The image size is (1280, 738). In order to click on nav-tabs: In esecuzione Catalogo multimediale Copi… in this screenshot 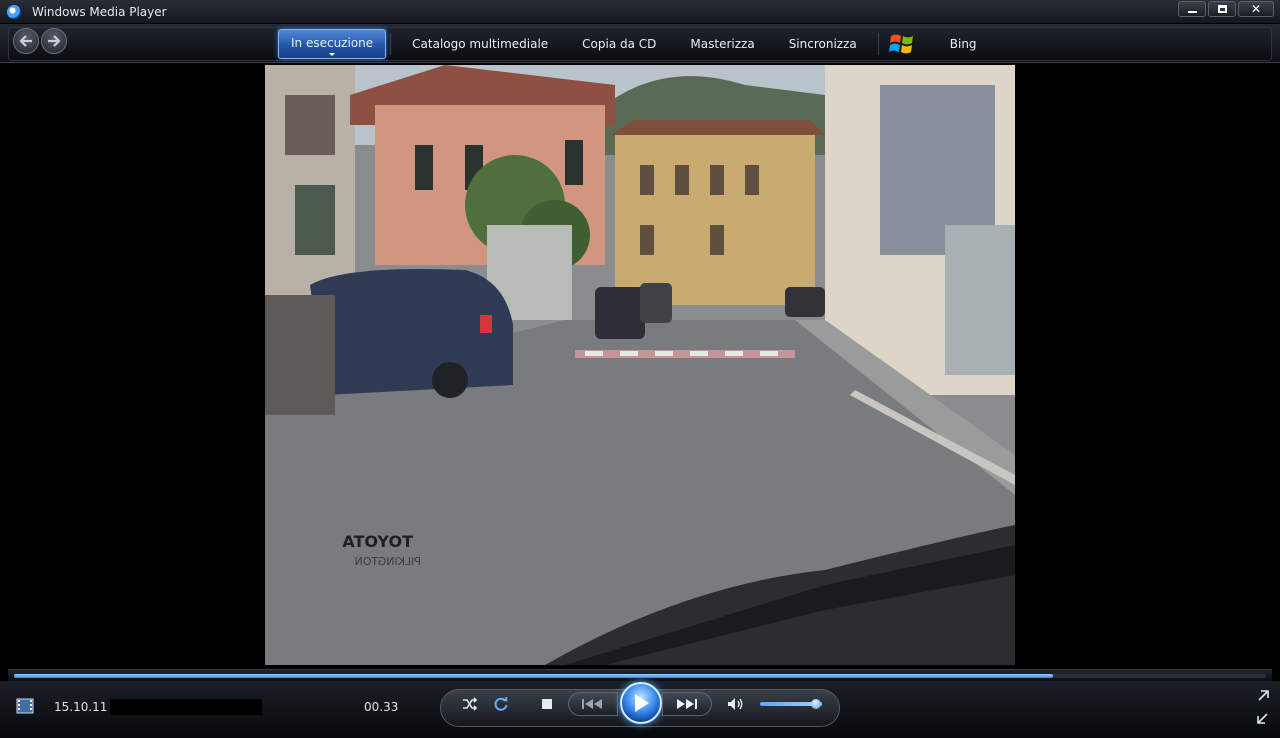, I will do `click(636, 44)`.